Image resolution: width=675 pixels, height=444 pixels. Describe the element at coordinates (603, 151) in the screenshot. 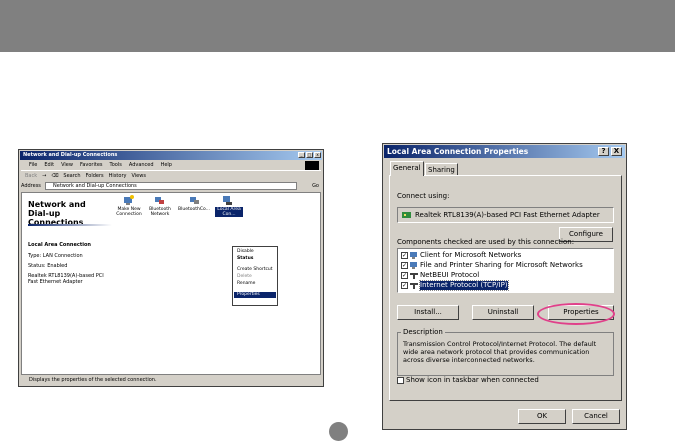

I see `help-button: ?` at that location.